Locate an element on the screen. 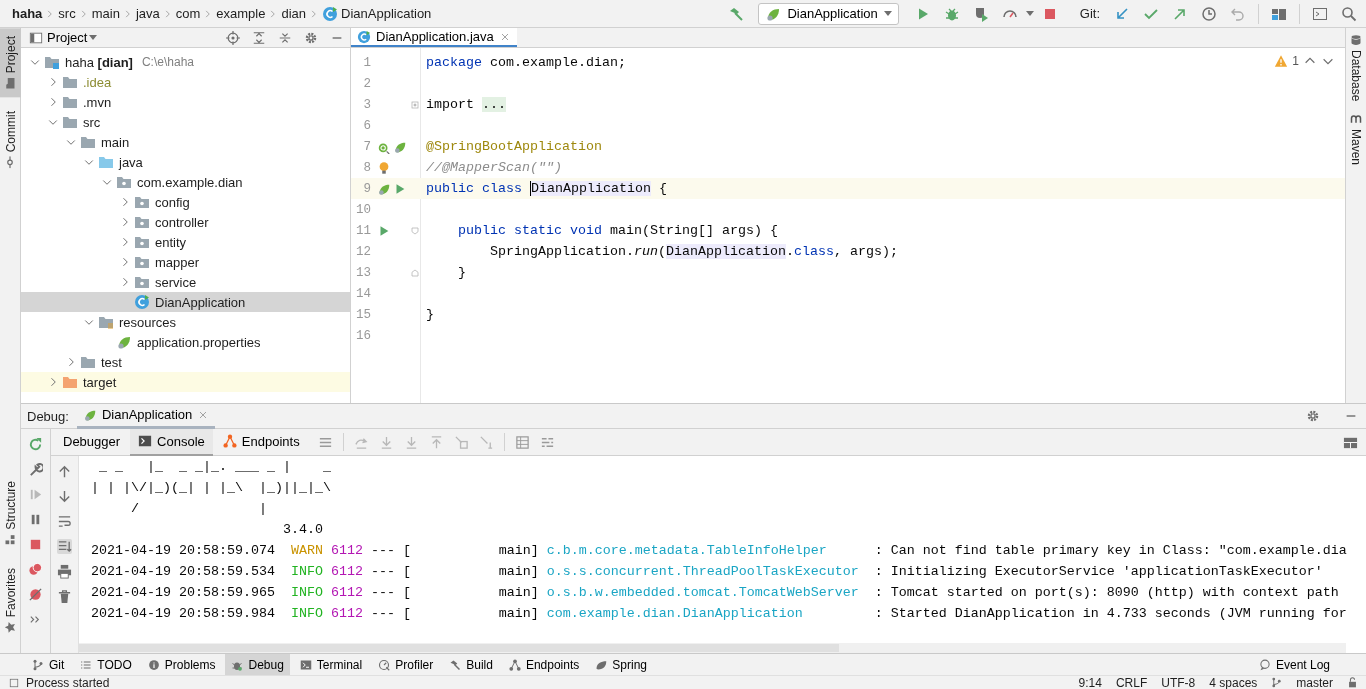  tool-window-button: Spring is located at coordinates (621, 664).